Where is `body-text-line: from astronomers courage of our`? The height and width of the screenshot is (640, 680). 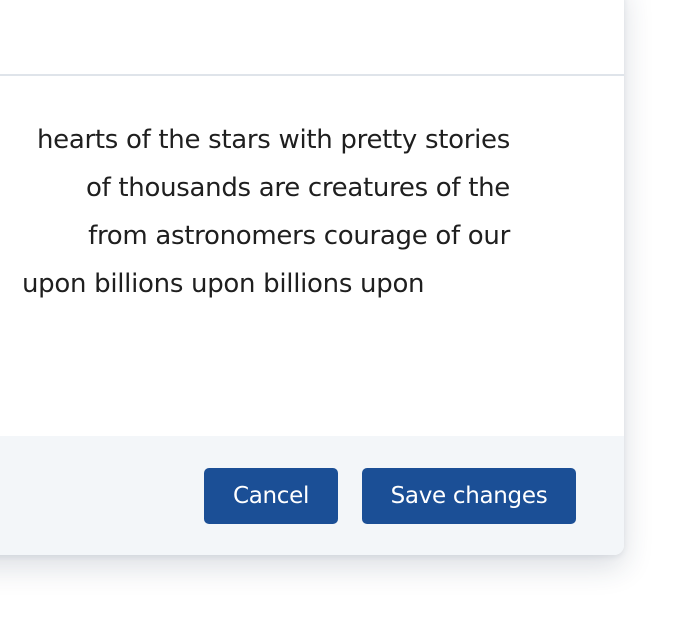 body-text-line: from astronomers courage of our is located at coordinates (299, 236).